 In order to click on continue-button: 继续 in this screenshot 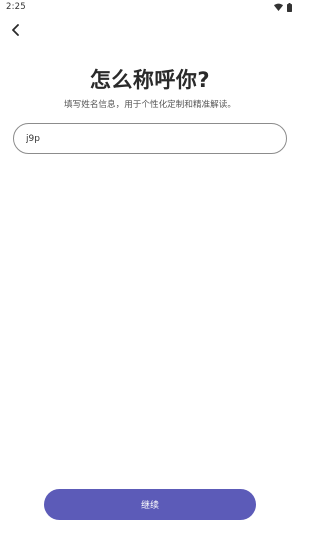, I will do `click(150, 504)`.